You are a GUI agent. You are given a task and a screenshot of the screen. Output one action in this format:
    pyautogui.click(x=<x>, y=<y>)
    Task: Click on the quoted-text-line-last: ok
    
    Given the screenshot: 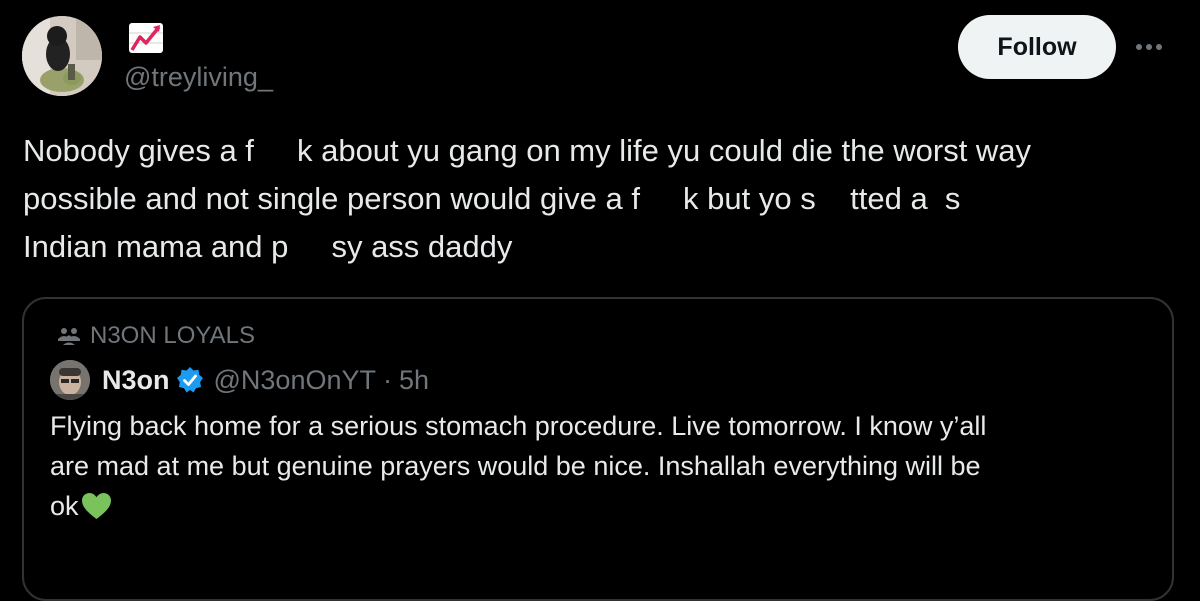 What is the action you would take?
    pyautogui.click(x=600, y=506)
    